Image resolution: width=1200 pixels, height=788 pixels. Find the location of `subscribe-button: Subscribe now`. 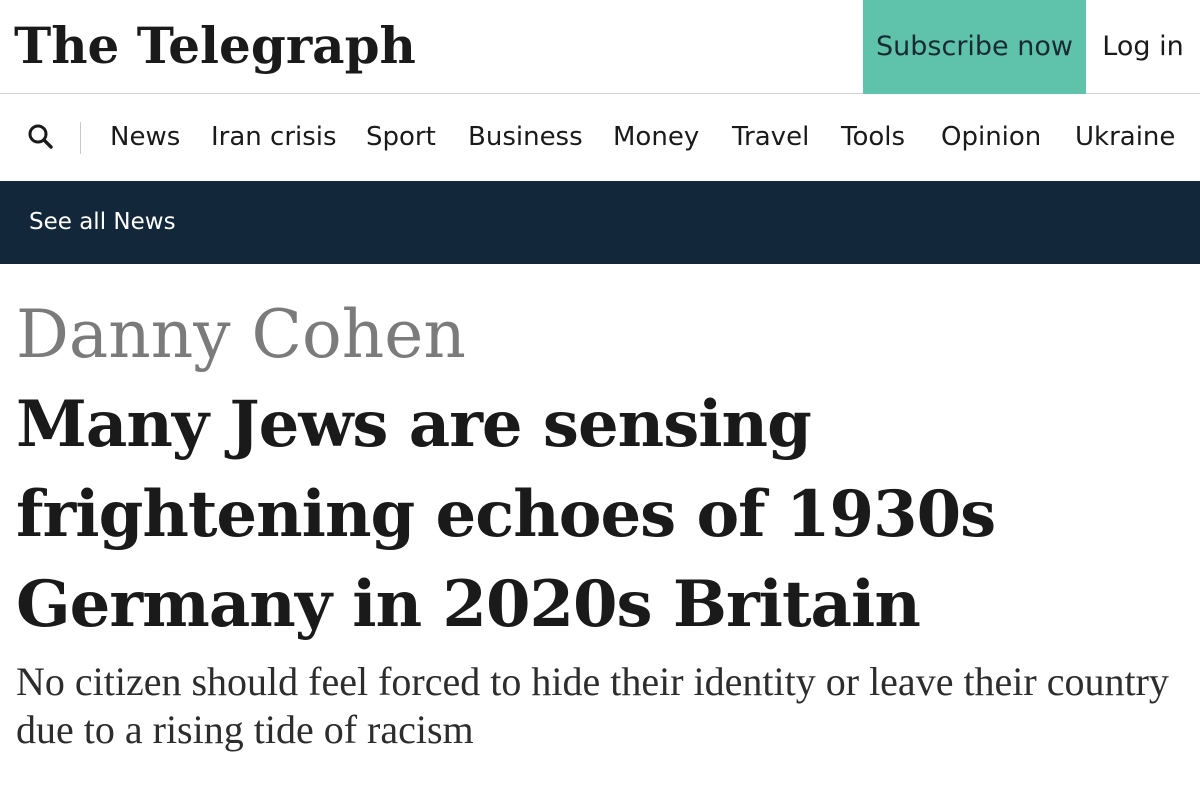

subscribe-button: Subscribe now is located at coordinates (974, 47).